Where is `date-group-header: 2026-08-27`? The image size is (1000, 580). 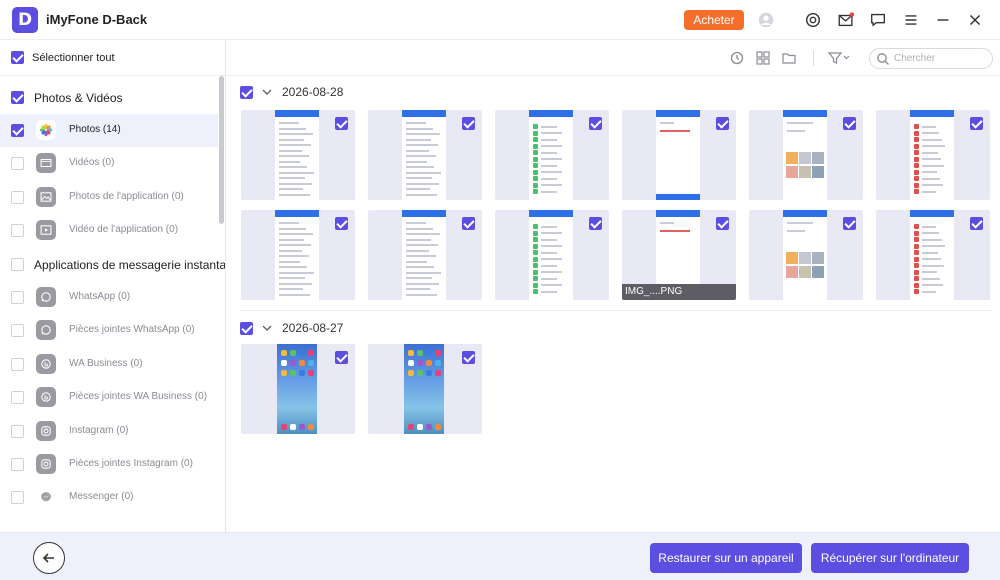
date-group-header: 2026-08-27 is located at coordinates (620, 329).